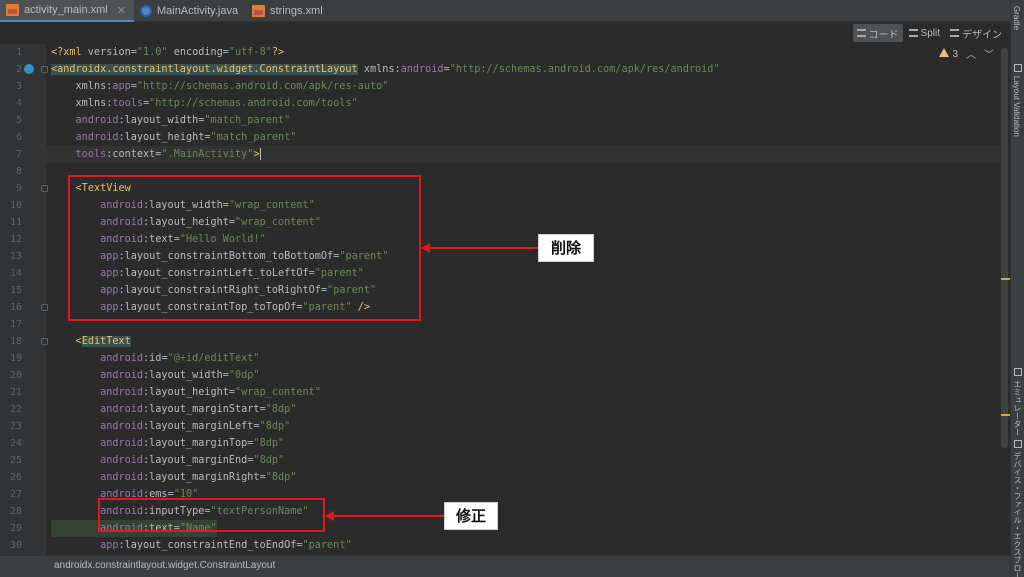 The image size is (1024, 577). Describe the element at coordinates (195, 426) in the screenshot. I see `code-line: android:layout_marginLeft="8dp"` at that location.